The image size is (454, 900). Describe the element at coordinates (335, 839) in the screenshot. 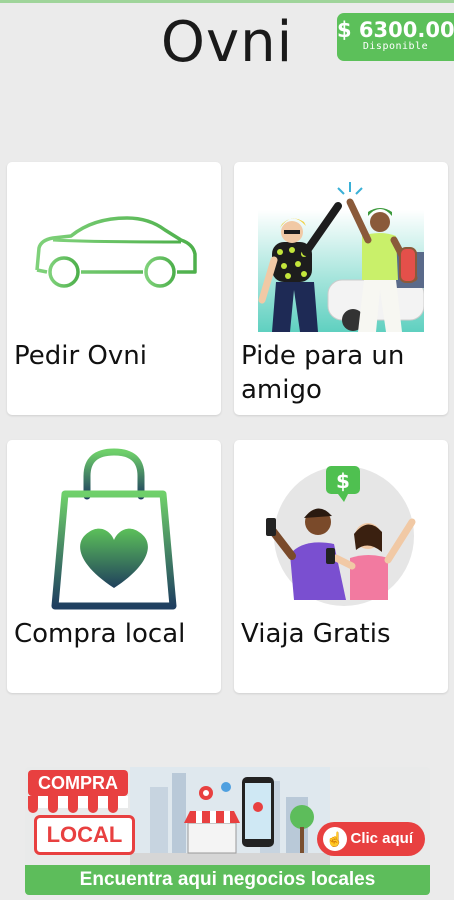

I see `hand-pointer-icon: ☝` at that location.